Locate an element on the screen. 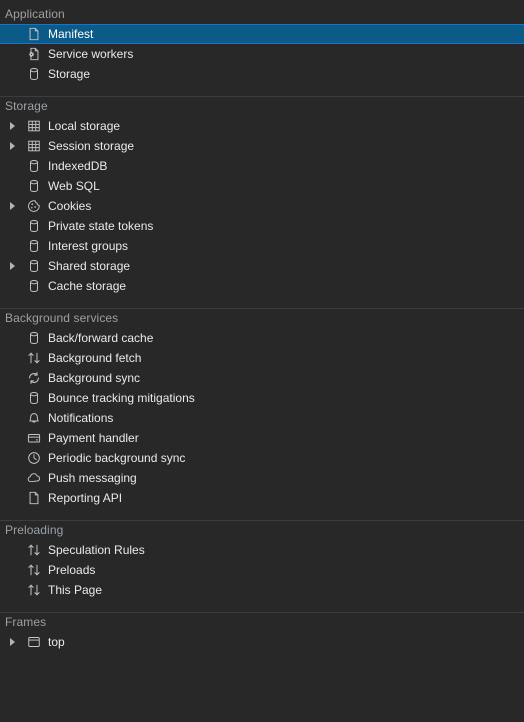  tree-item-label: Preloads is located at coordinates (72, 570).